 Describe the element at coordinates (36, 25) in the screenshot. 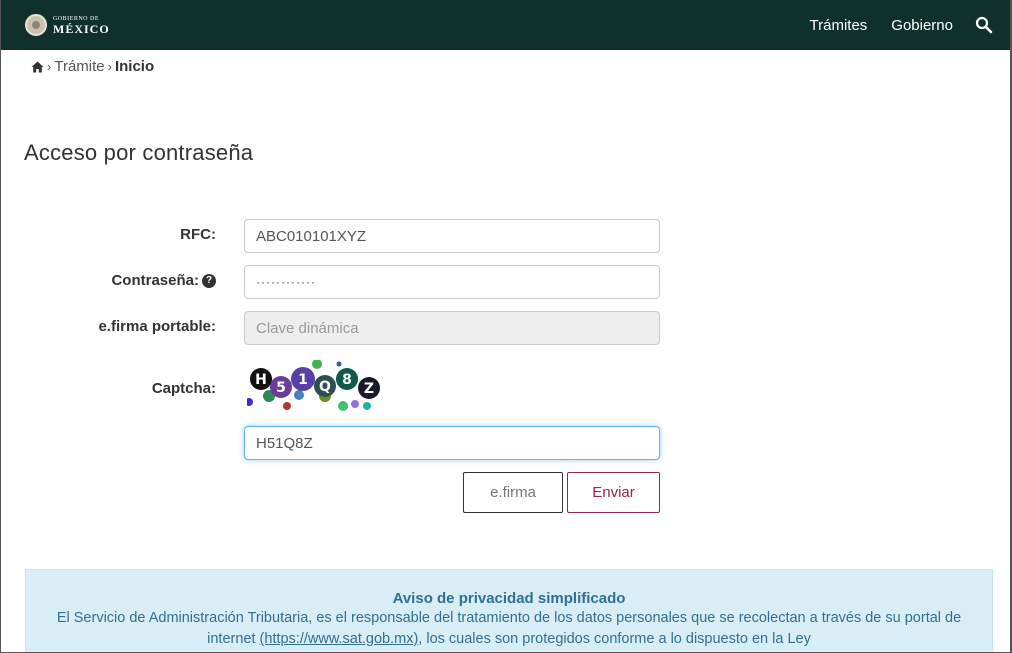

I see `coat-of-arms-icon` at that location.